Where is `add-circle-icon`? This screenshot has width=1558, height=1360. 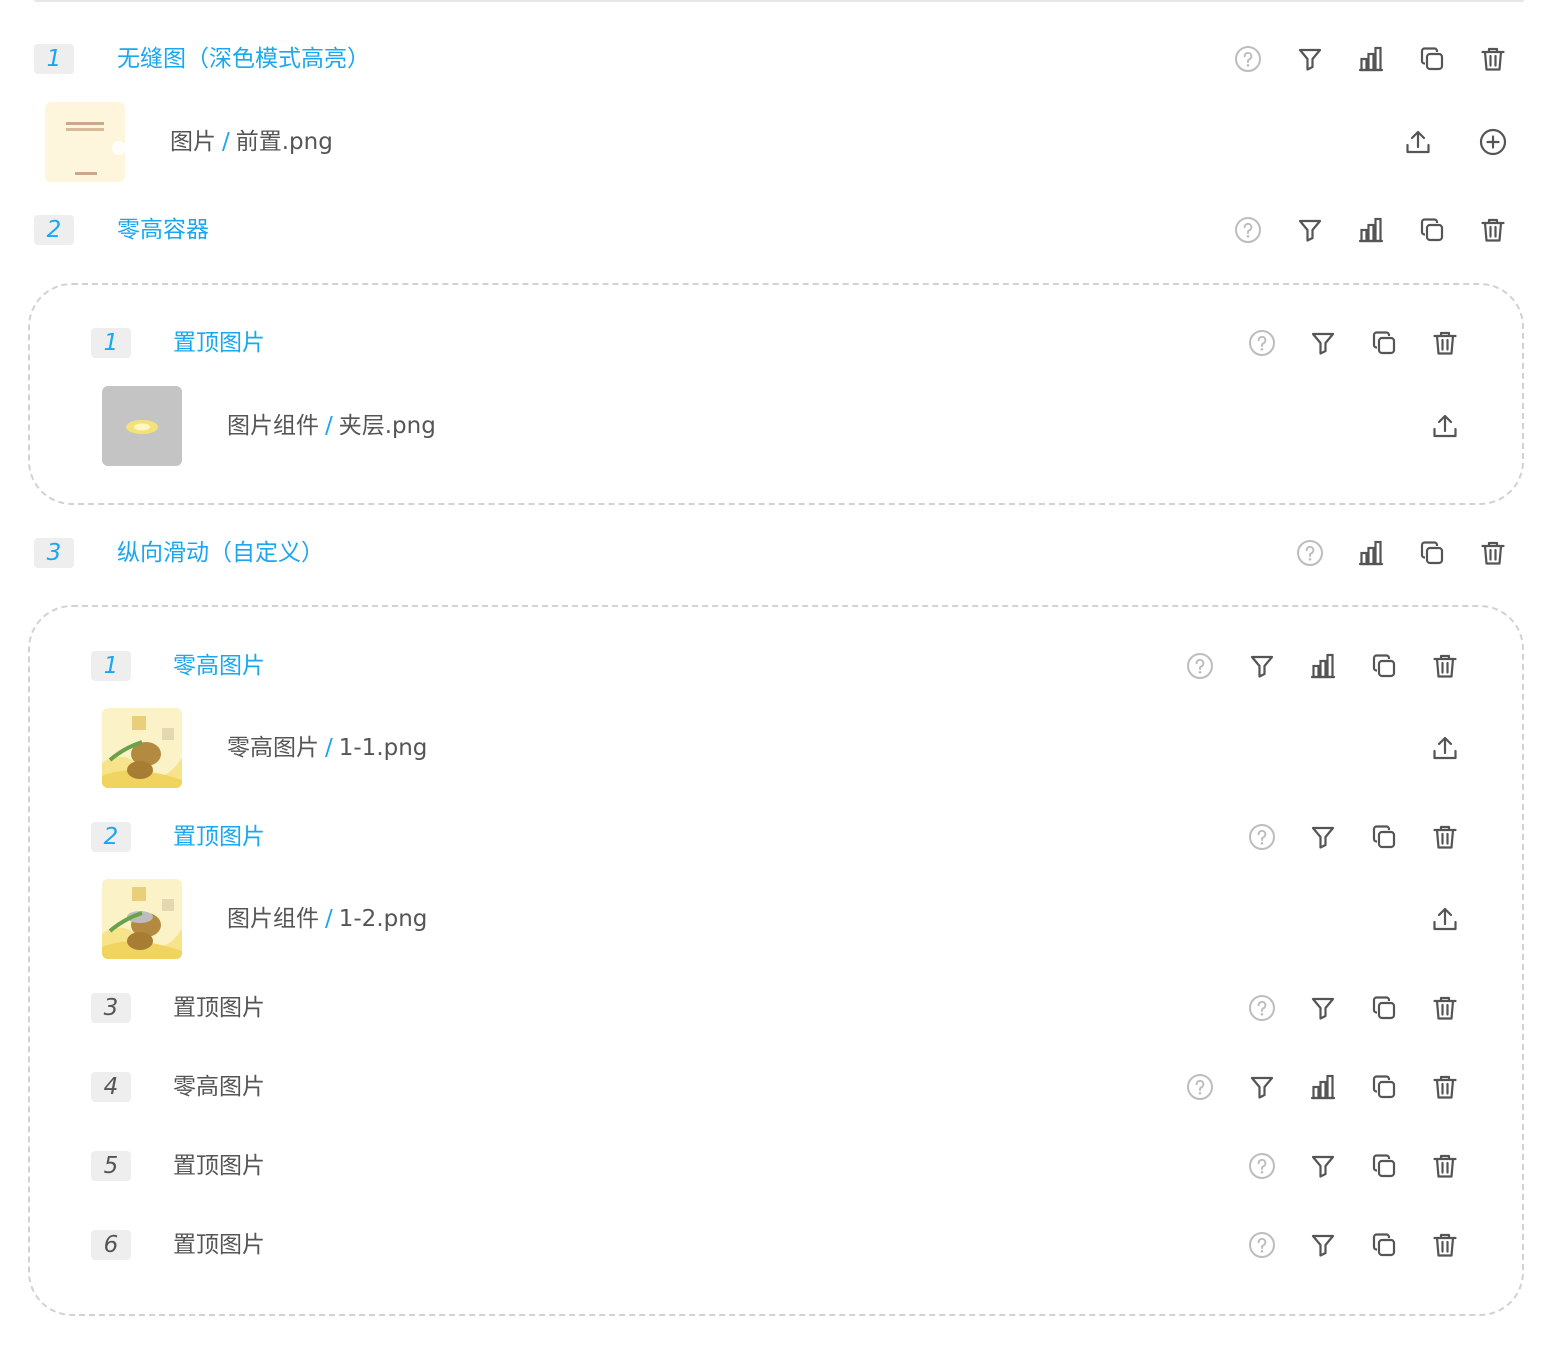
add-circle-icon is located at coordinates (1493, 142).